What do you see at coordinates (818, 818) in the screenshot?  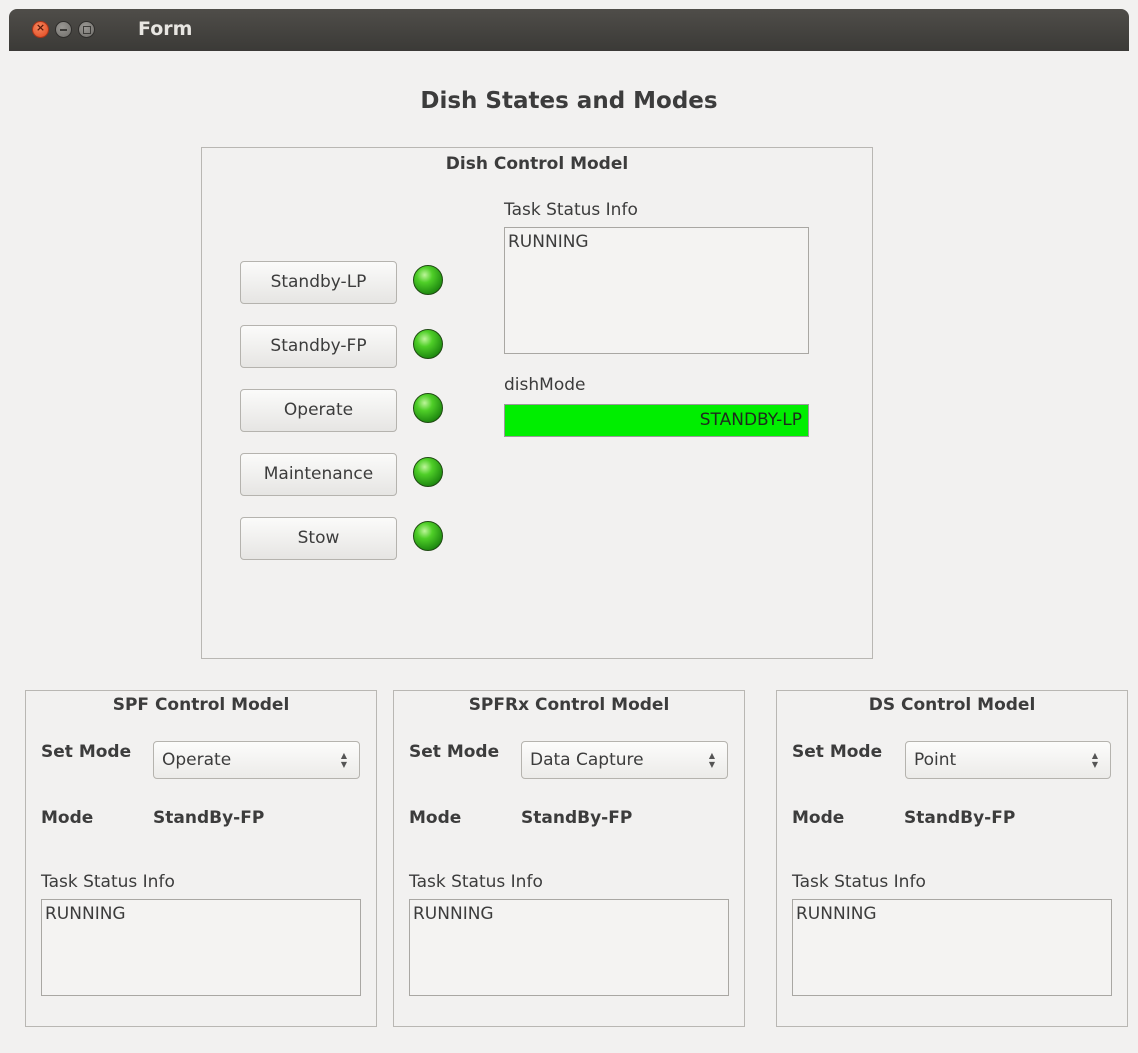 I see `ds-mode-label: Mode` at bounding box center [818, 818].